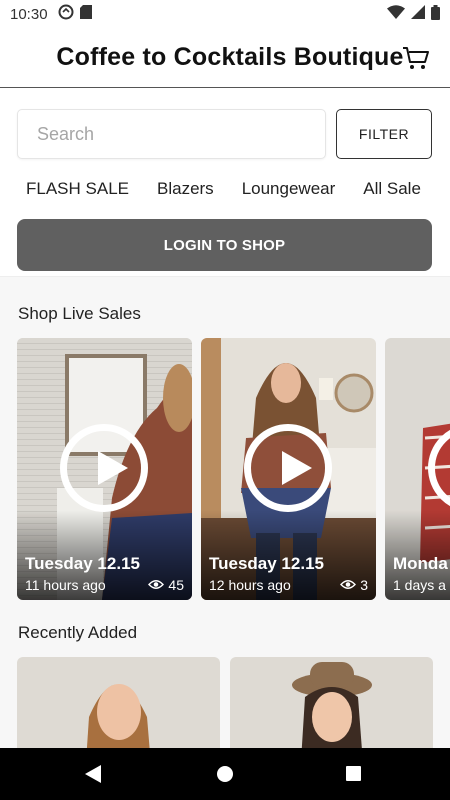  I want to click on section-title-live-sales: Shop Live Sales, so click(79, 313).